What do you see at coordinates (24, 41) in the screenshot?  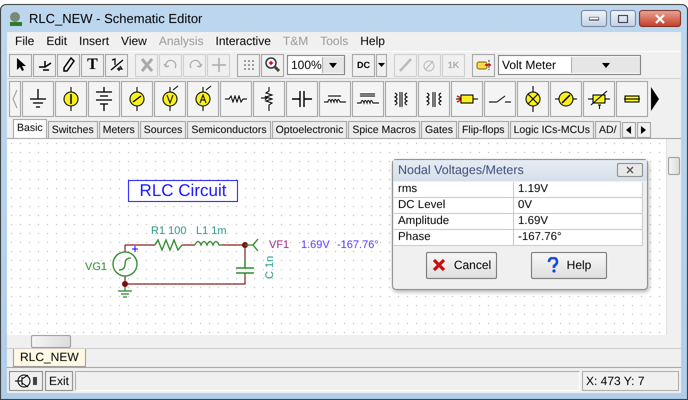 I see `menu-item: File` at bounding box center [24, 41].